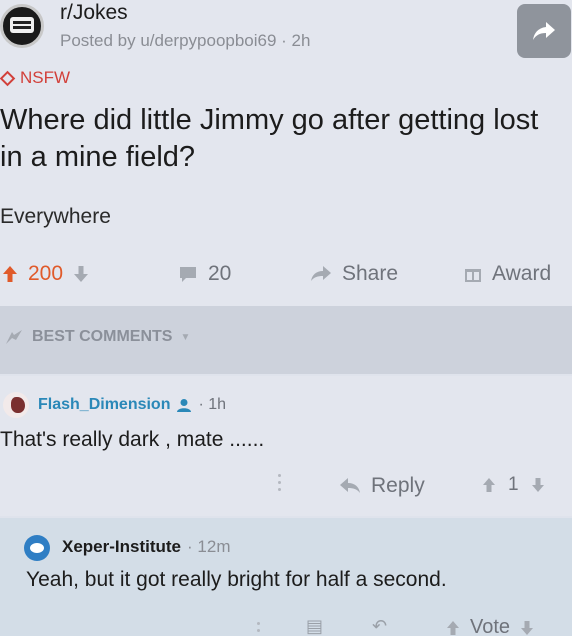  I want to click on sort-selector: BEST COMMENTS ▼, so click(97, 337).